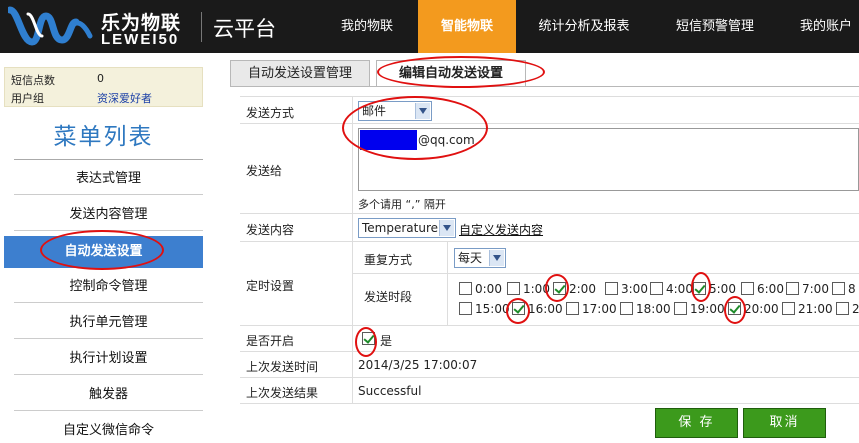 Image resolution: width=859 pixels, height=443 pixels. Describe the element at coordinates (50, 26) in the screenshot. I see `logo-wave-icon` at that location.